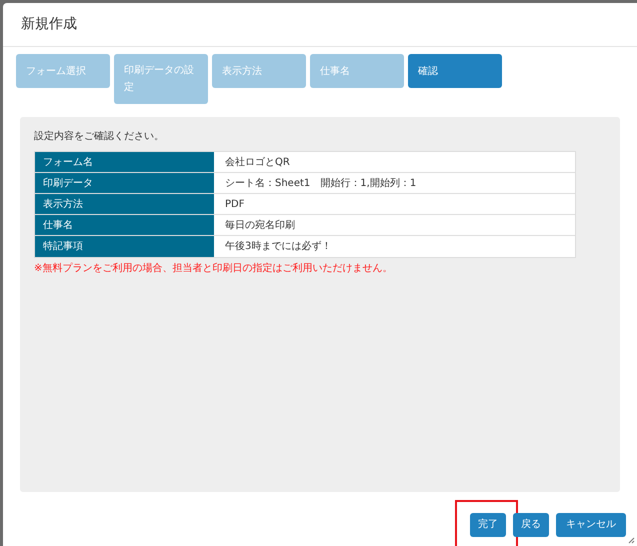 The height and width of the screenshot is (546, 637). What do you see at coordinates (321, 183) in the screenshot?
I see `row-value: シート名：Sheet1 開始行：1,開始列：1` at bounding box center [321, 183].